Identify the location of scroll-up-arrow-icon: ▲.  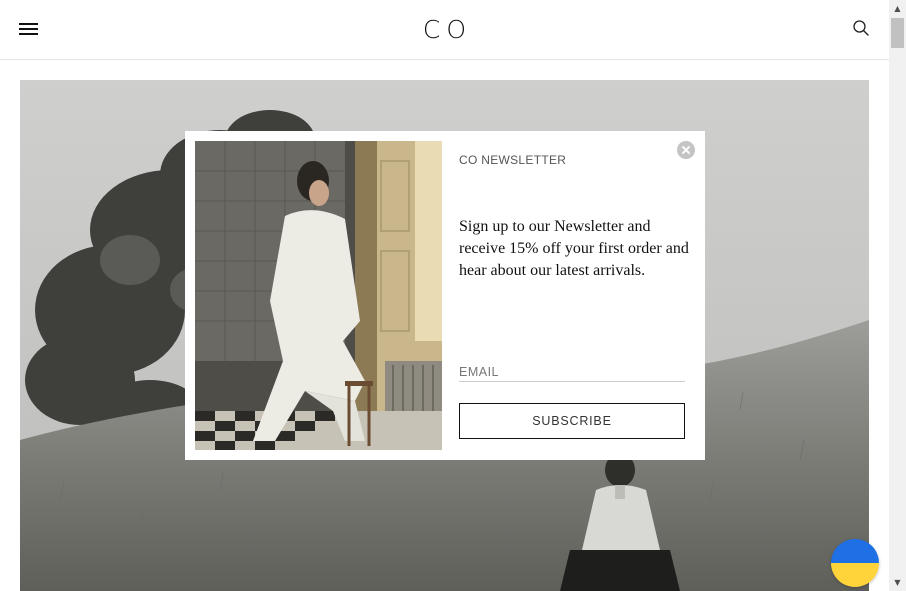
(897, 8).